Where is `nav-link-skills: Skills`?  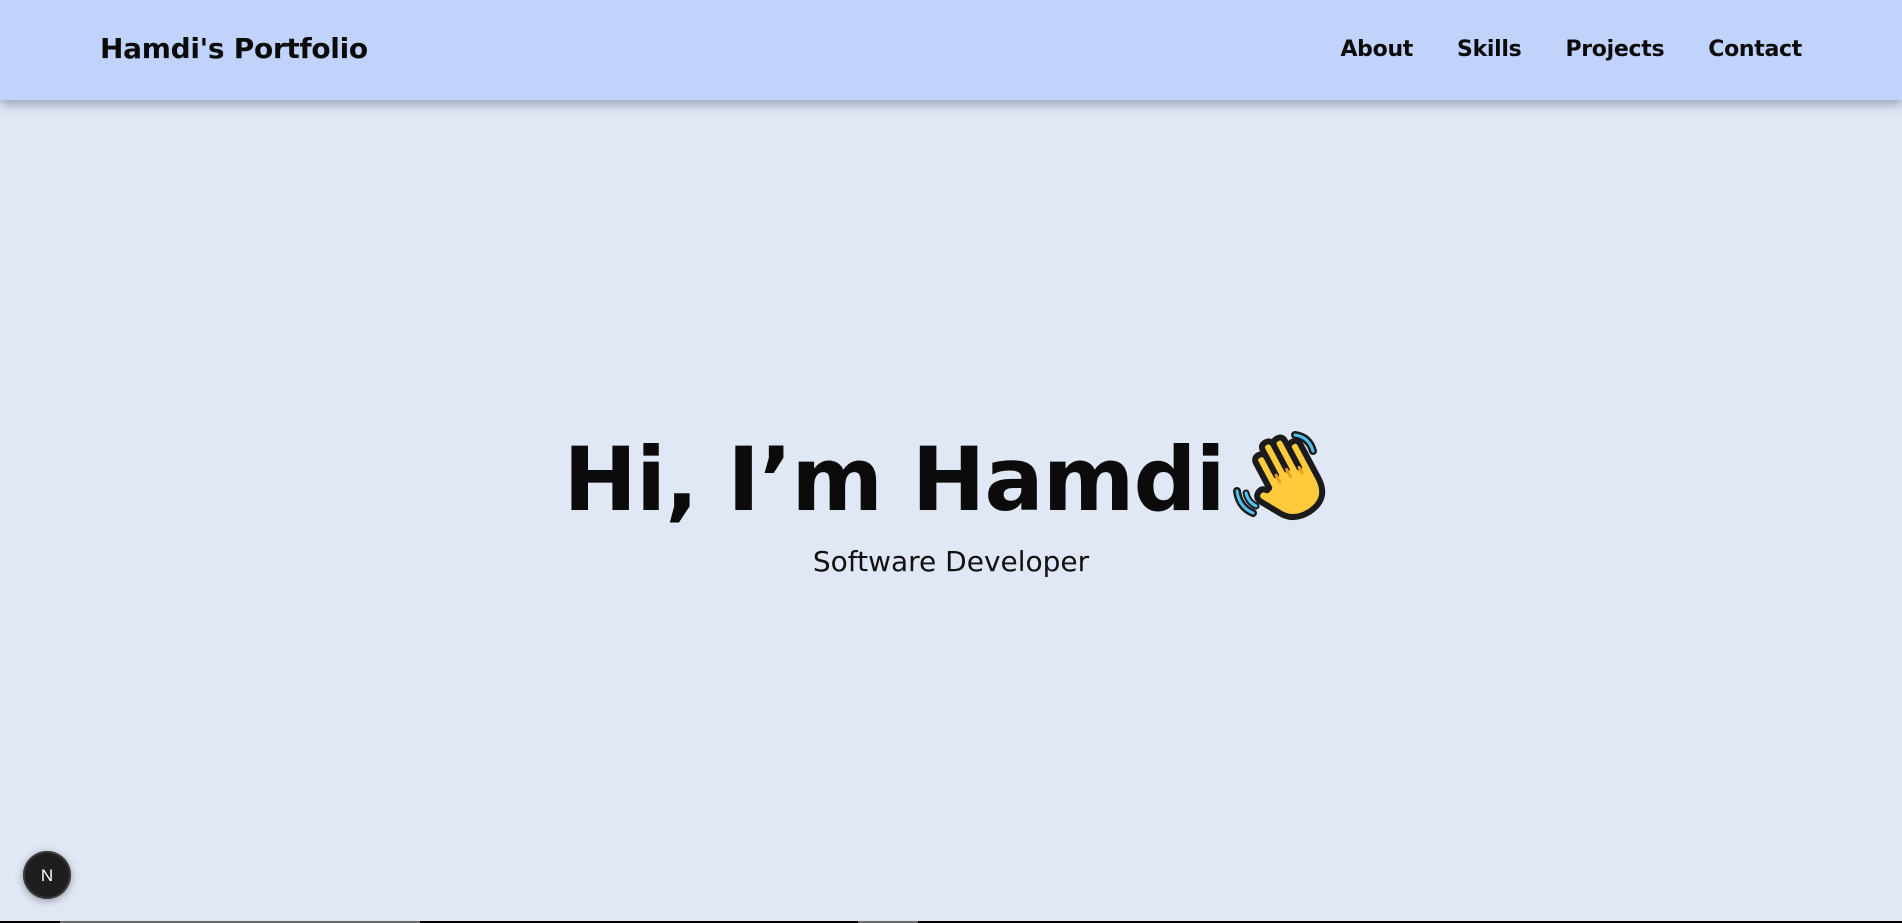
nav-link-skills: Skills is located at coordinates (1489, 50).